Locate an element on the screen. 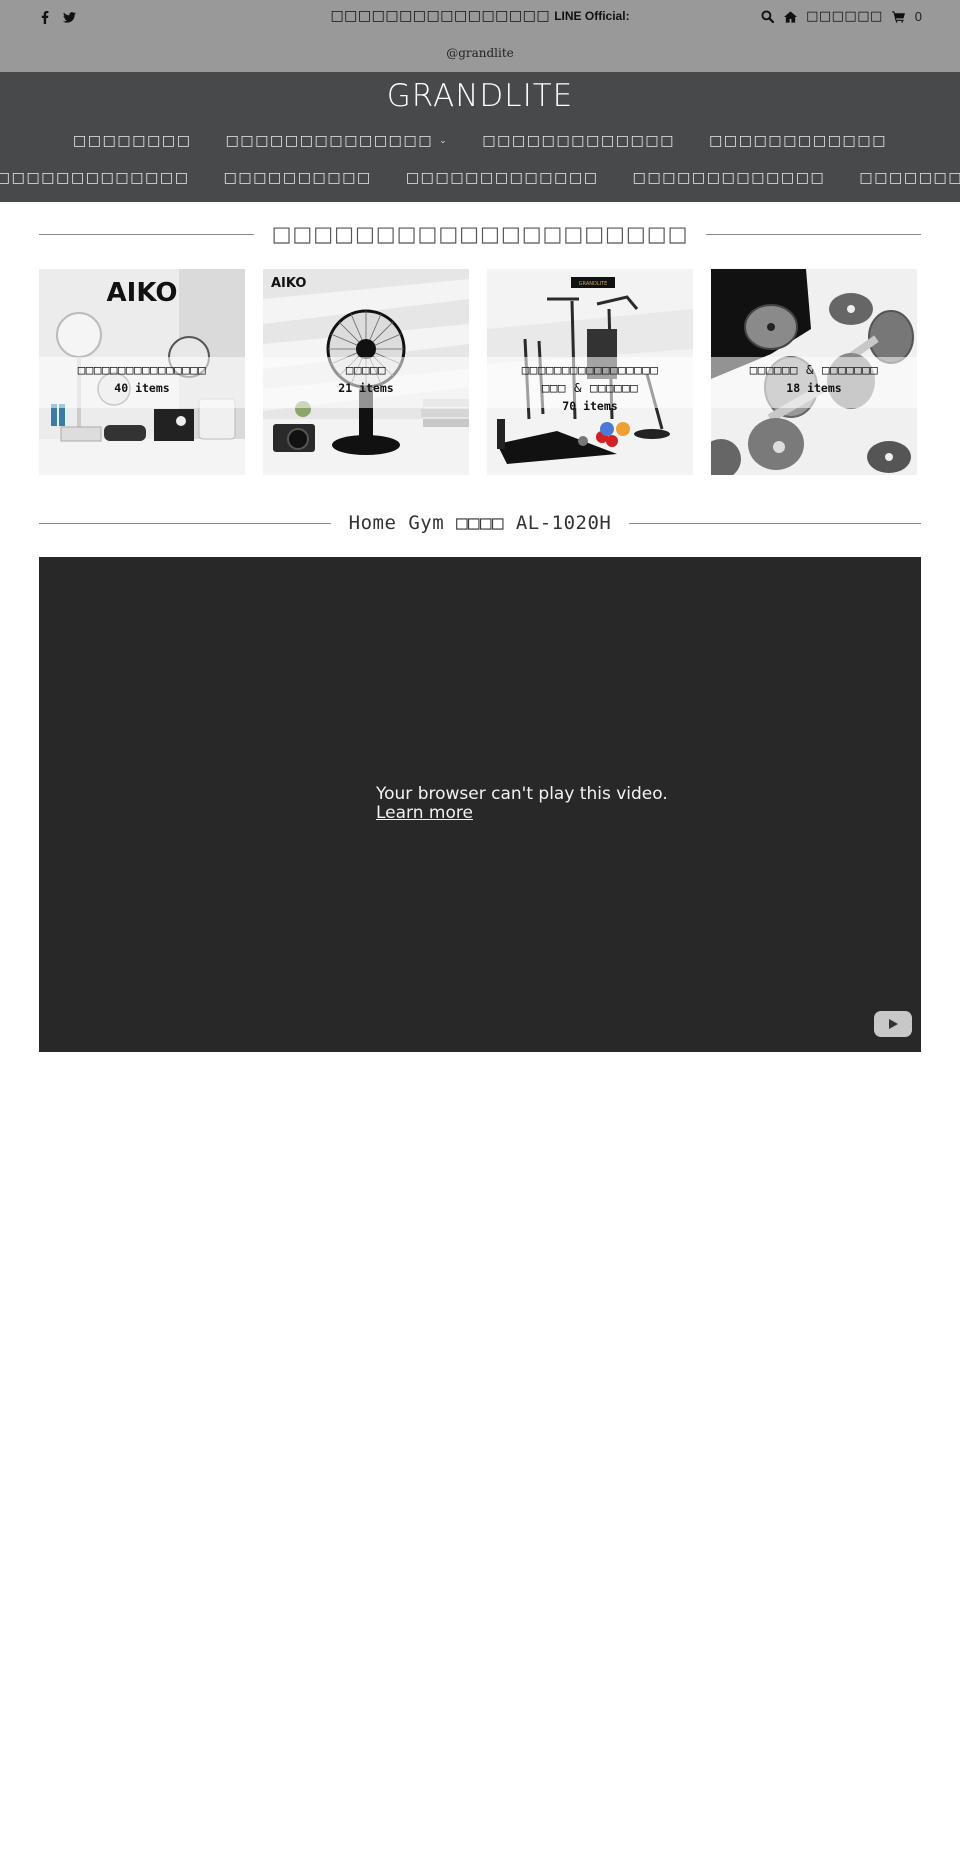 The width and height of the screenshot is (960, 1875). home-icon is located at coordinates (790, 17).